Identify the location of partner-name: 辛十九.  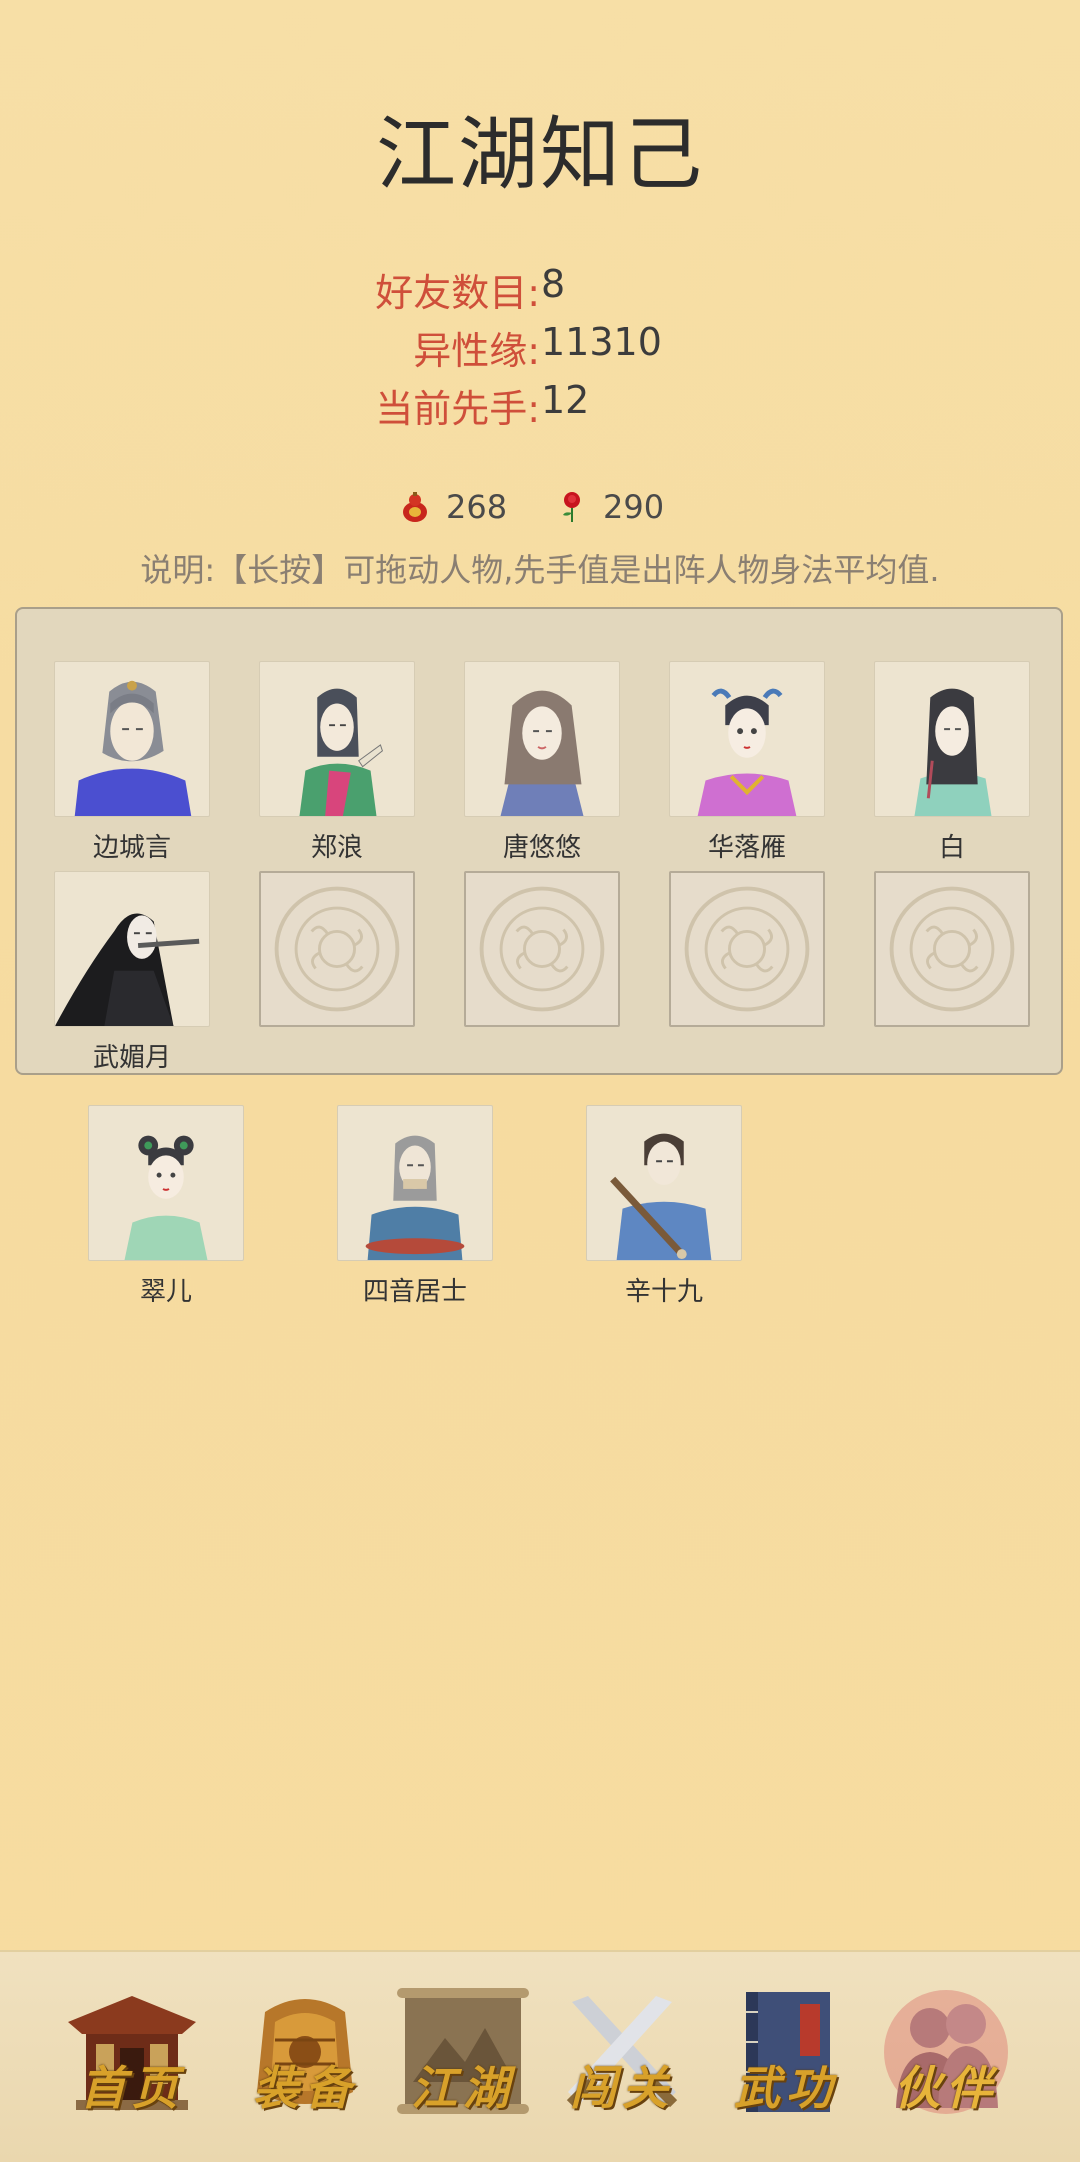
(663, 1292).